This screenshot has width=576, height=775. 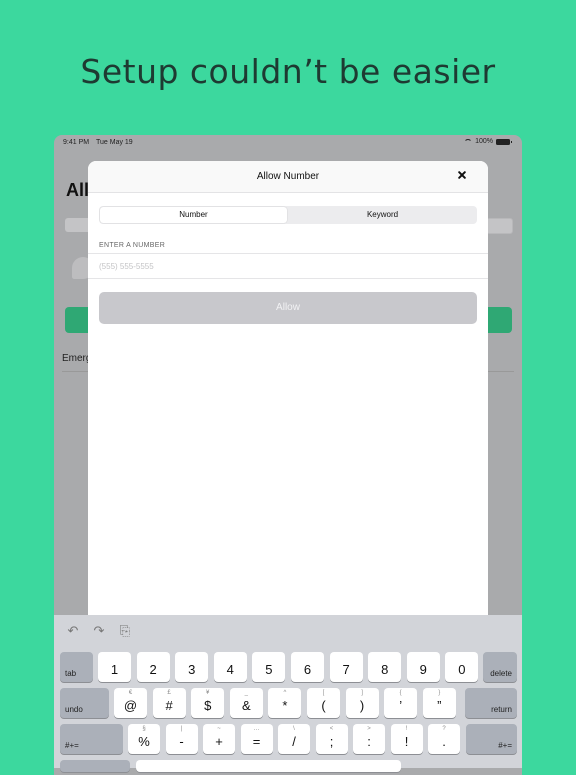 I want to click on background-button-right, so click(x=500, y=320).